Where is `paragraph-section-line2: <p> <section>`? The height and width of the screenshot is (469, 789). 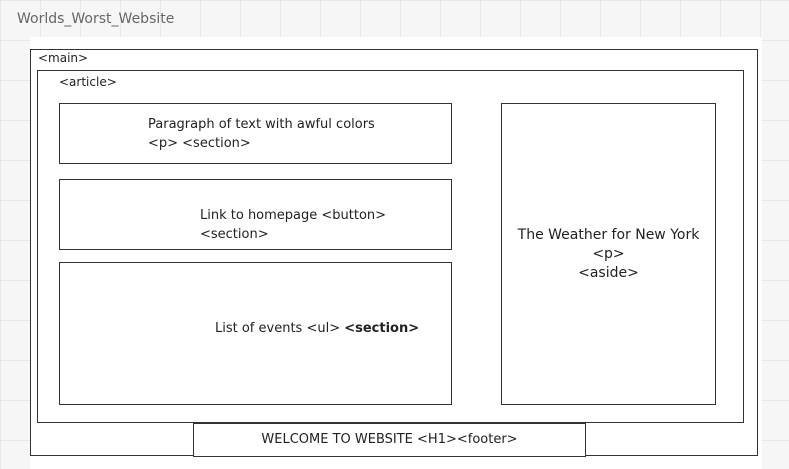
paragraph-section-line2: <p> <section> is located at coordinates (199, 143).